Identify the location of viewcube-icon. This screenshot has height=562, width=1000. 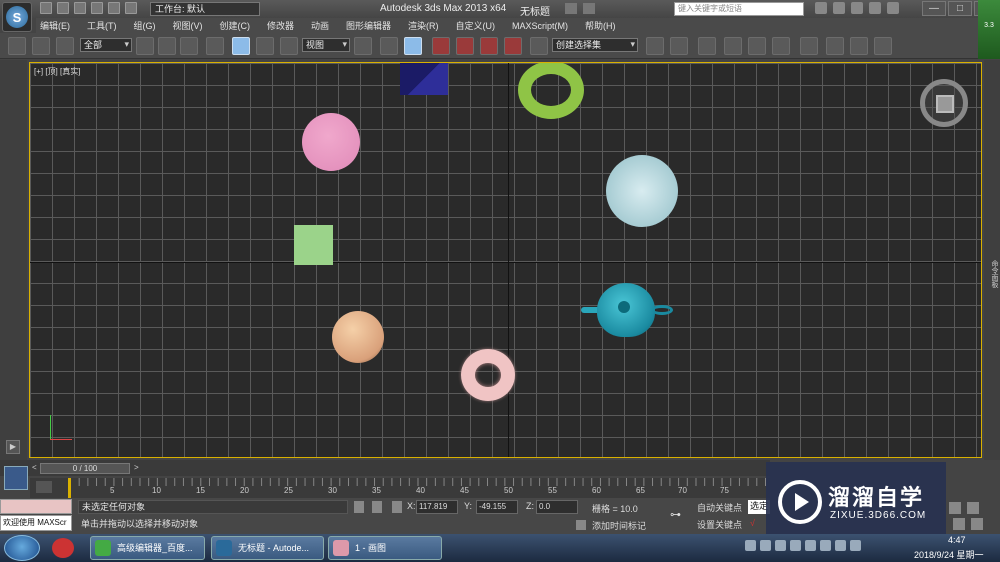
(944, 103).